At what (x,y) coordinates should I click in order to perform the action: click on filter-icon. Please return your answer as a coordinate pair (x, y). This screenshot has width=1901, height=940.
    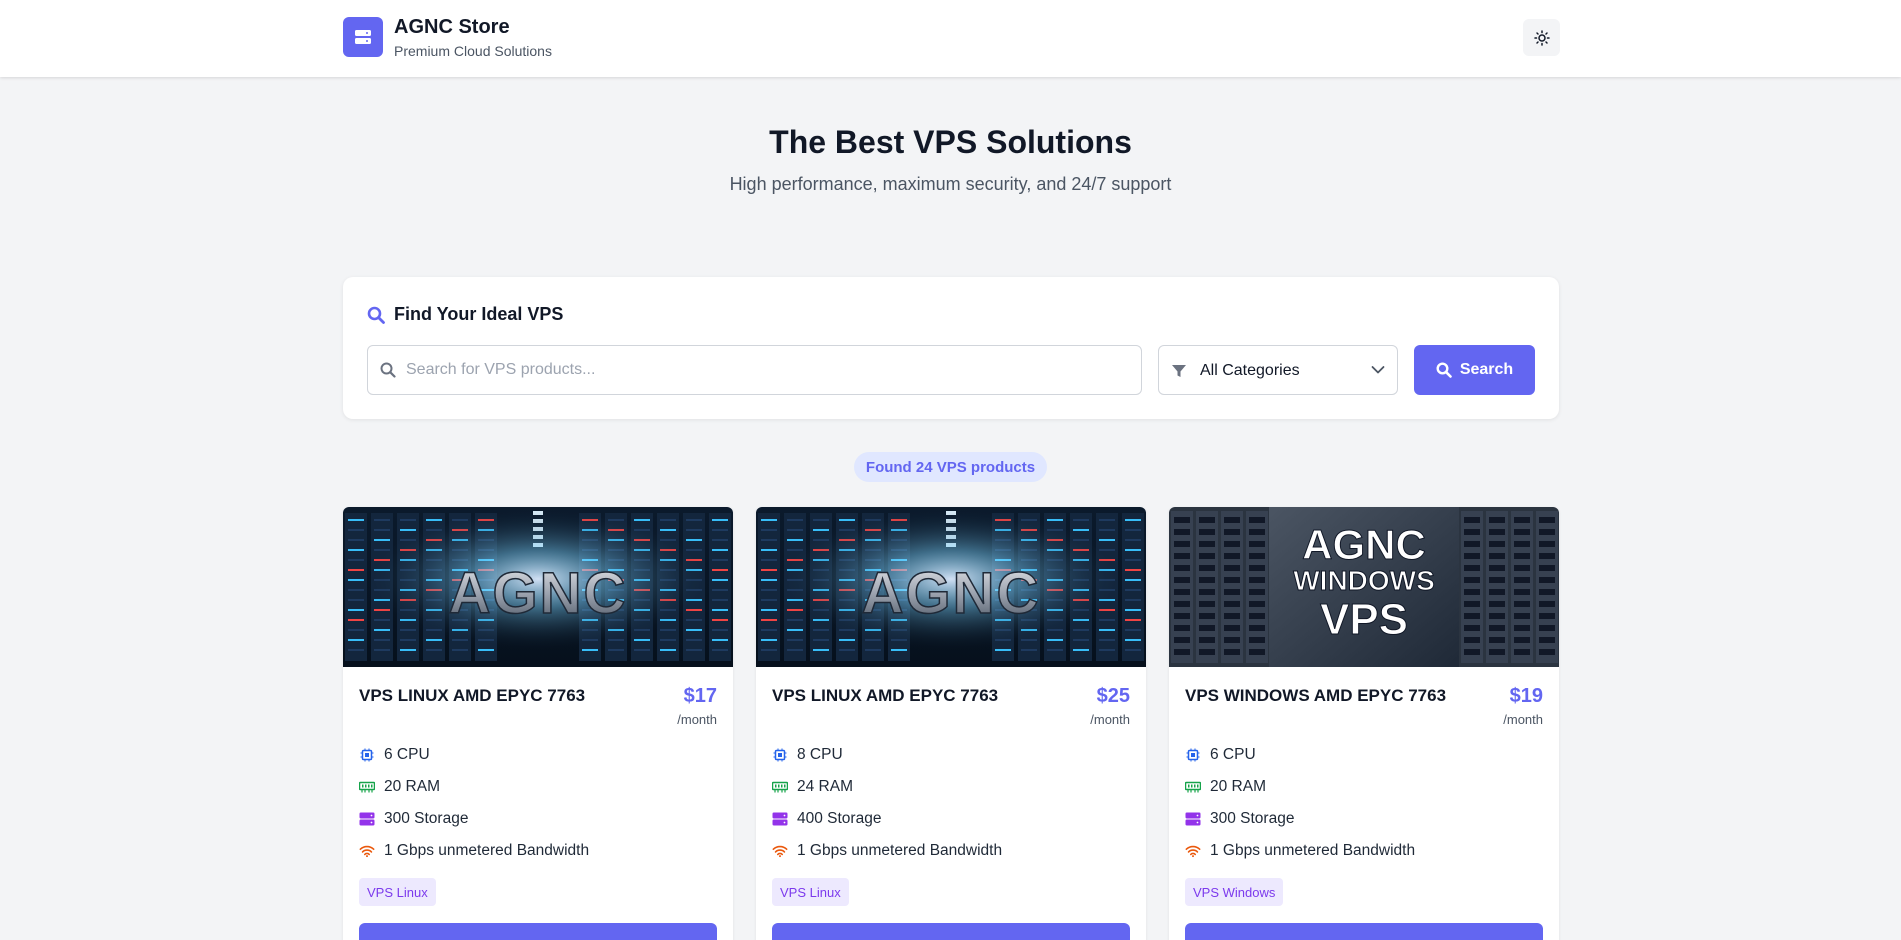
    Looking at the image, I should click on (1179, 371).